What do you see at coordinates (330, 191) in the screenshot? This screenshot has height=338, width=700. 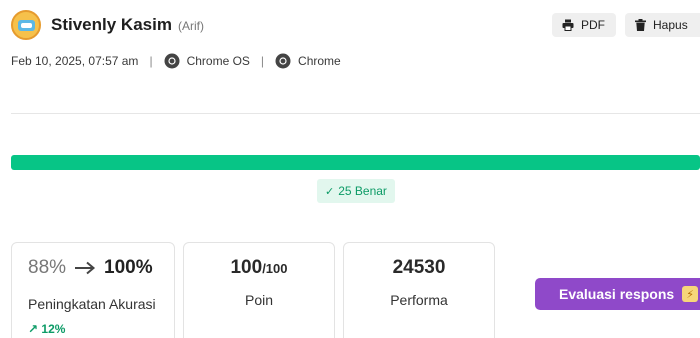 I see `check-icon: ✓` at bounding box center [330, 191].